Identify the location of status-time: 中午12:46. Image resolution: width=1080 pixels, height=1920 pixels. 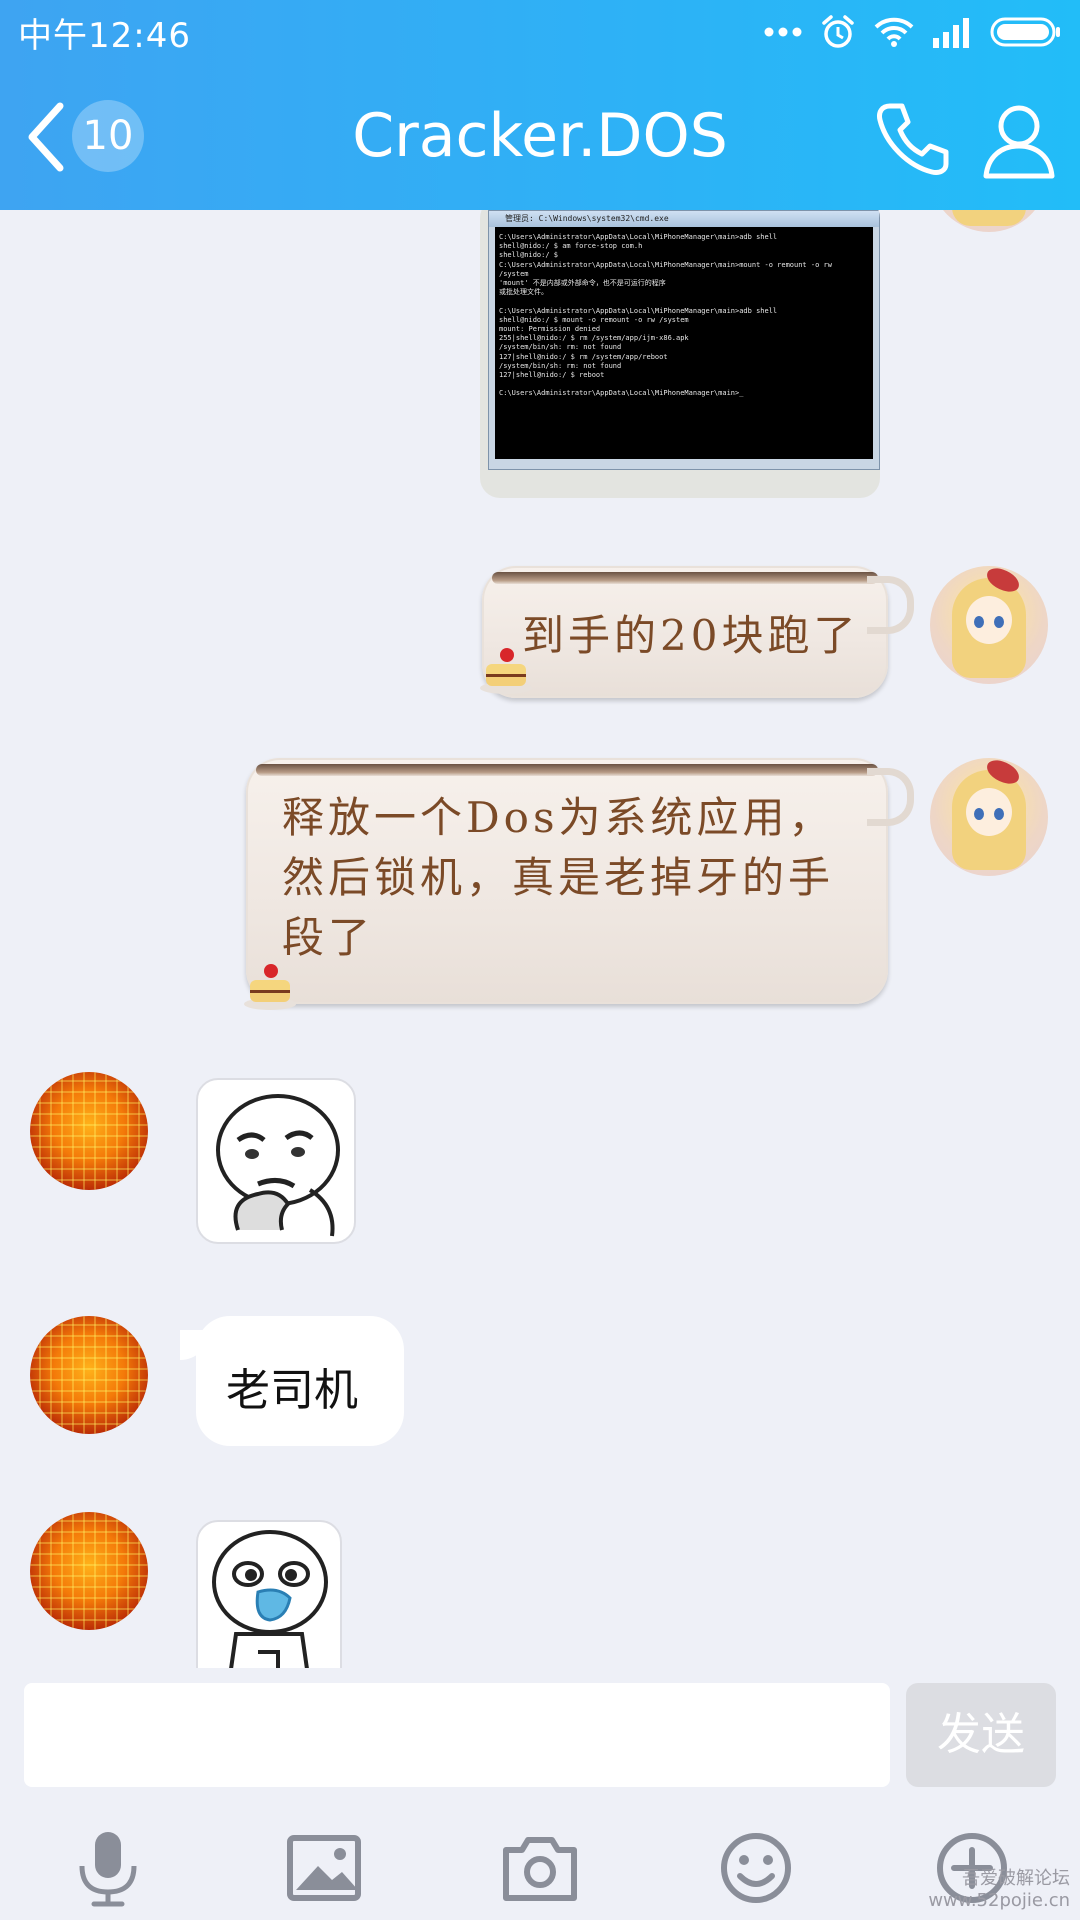
(104, 36).